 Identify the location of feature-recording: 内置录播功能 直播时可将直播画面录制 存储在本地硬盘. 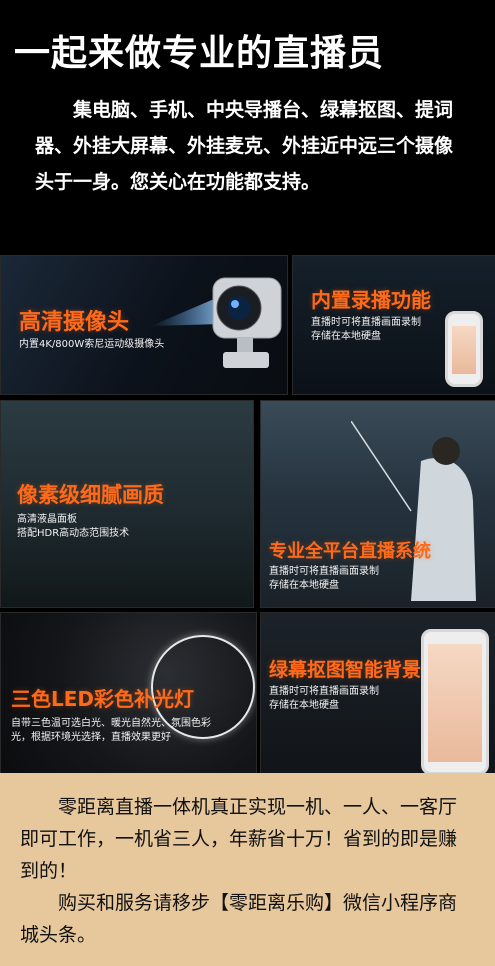
(393, 325).